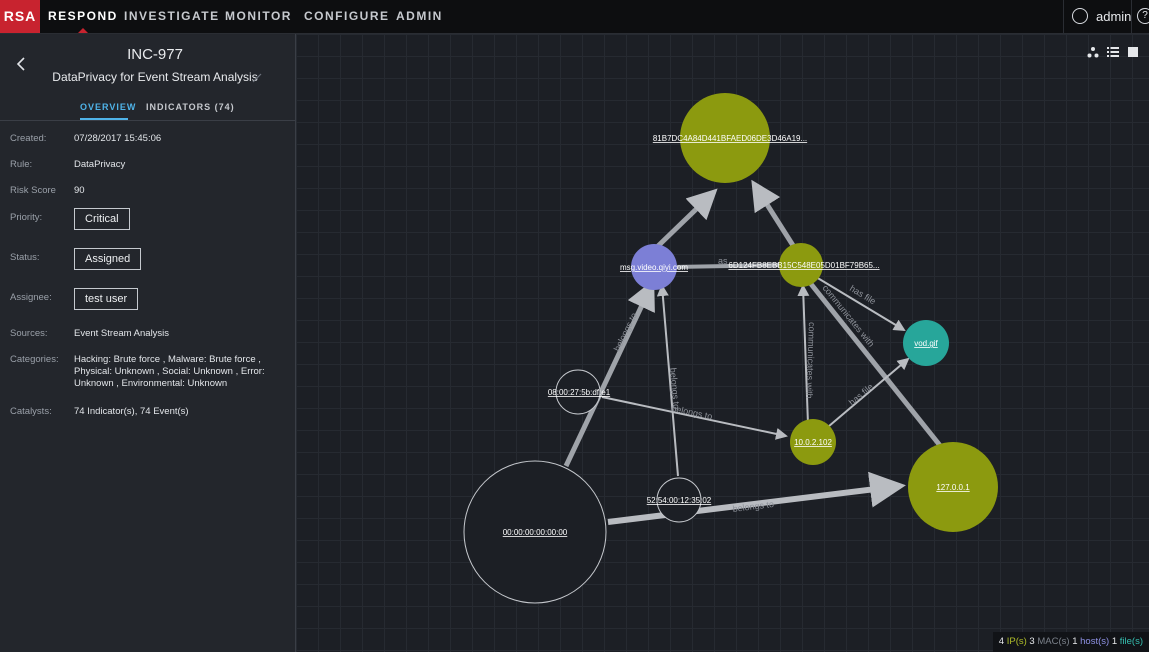 This screenshot has height=652, width=1149. What do you see at coordinates (723, 261) in the screenshot?
I see `edge-label-as: as` at bounding box center [723, 261].